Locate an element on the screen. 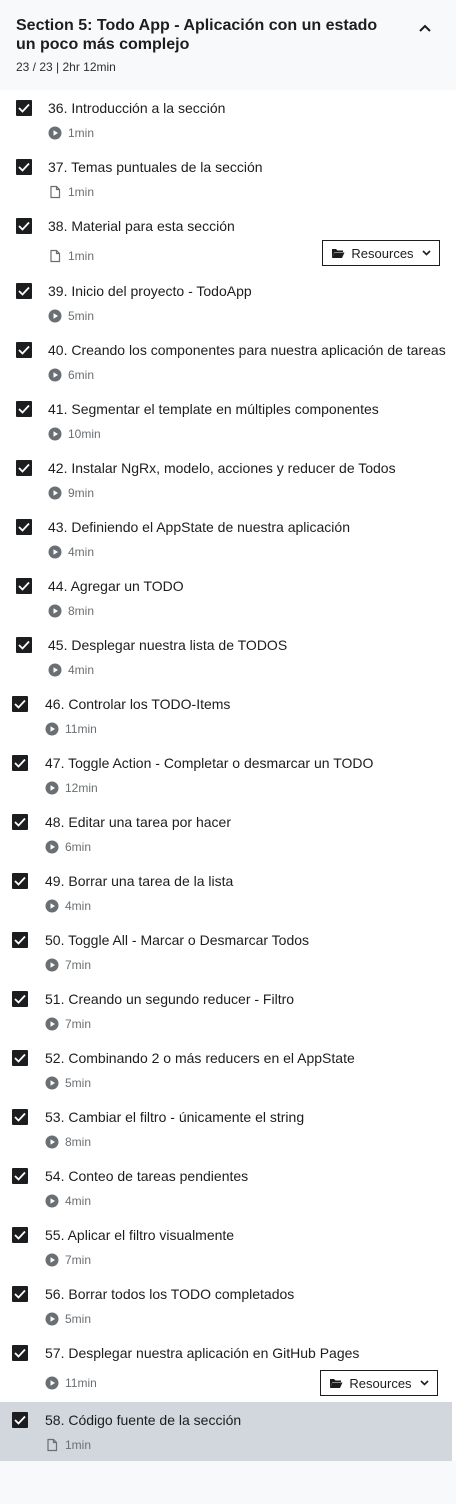 This screenshot has width=456, height=1504. lecture-item: 36. Introducción a la sección 1min is located at coordinates (228, 119).